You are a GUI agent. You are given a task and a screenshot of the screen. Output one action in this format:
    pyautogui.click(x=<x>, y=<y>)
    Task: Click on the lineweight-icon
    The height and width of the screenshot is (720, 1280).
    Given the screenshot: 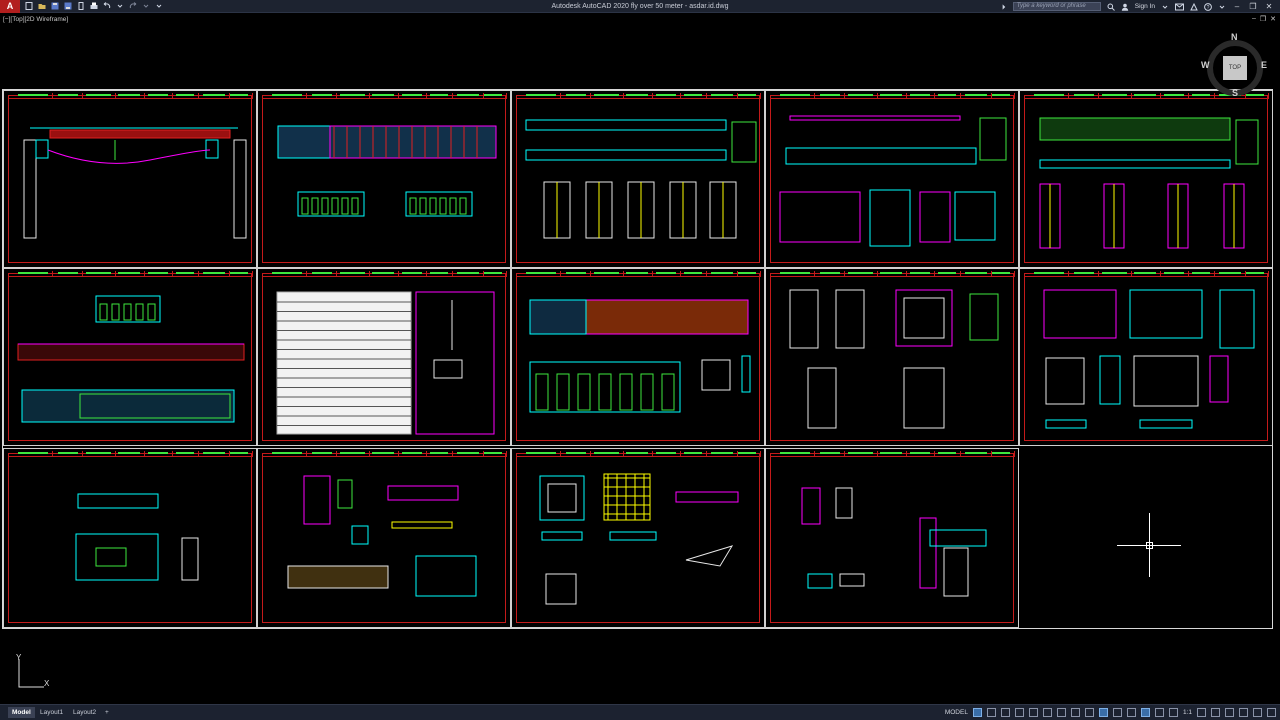 What is the action you would take?
    pyautogui.click(x=1103, y=712)
    